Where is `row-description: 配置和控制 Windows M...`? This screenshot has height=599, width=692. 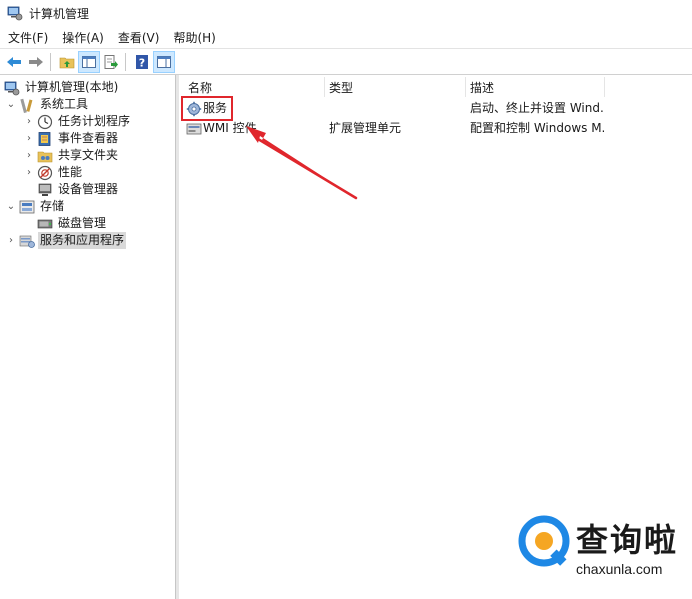 row-description: 配置和控制 Windows M... is located at coordinates (537, 128).